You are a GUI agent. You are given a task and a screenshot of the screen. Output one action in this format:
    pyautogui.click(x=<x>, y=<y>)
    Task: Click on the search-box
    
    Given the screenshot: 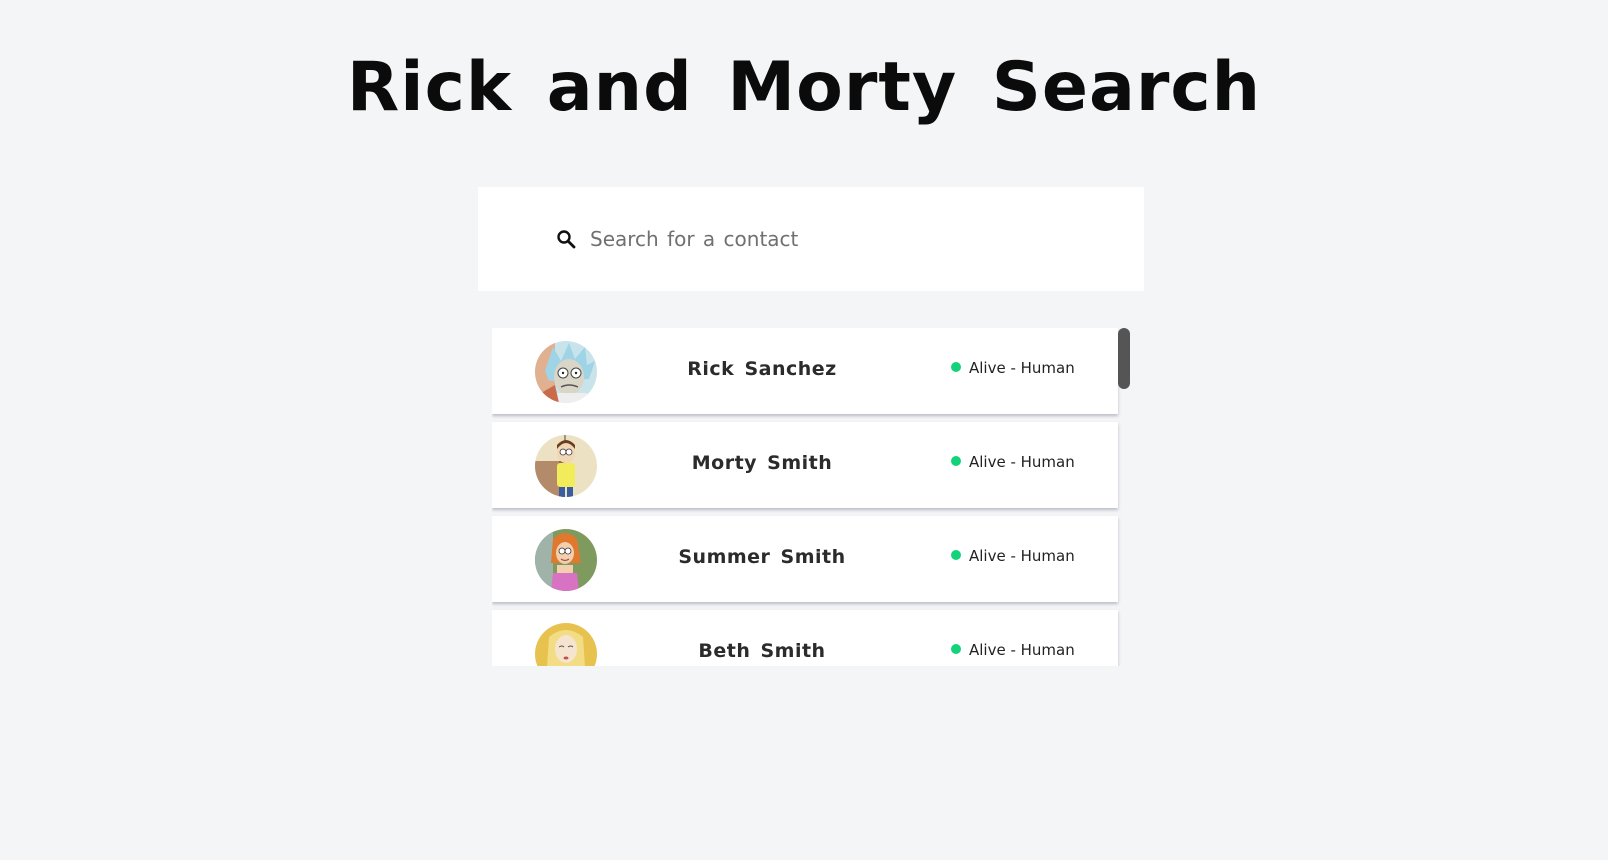 What is the action you would take?
    pyautogui.click(x=811, y=239)
    